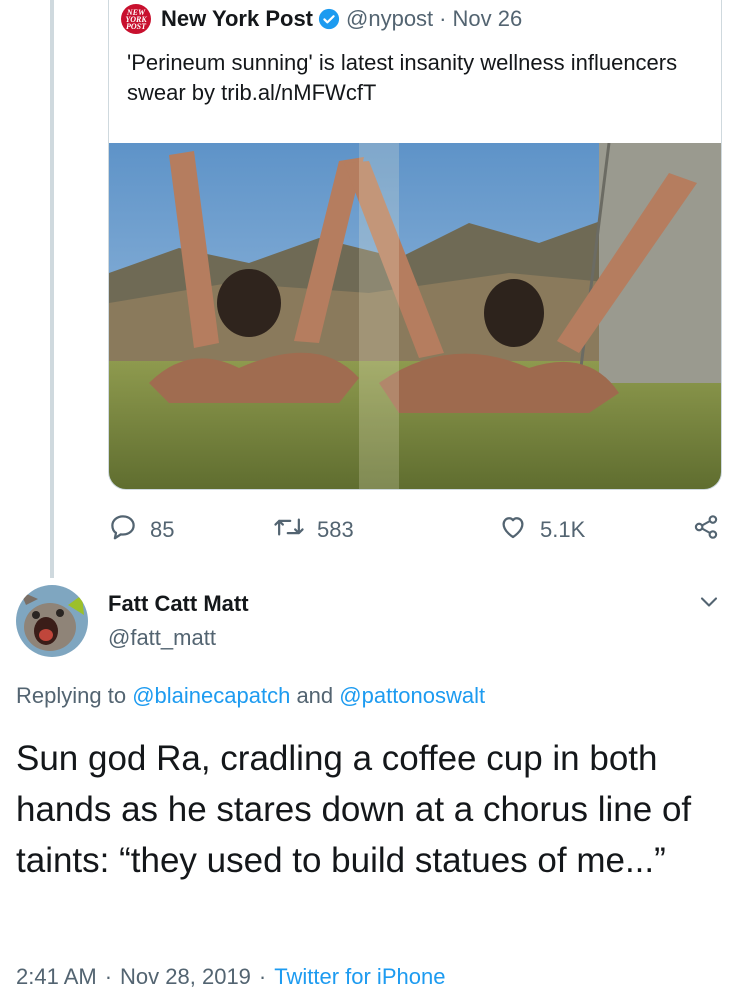 The image size is (750, 1007). What do you see at coordinates (519, 530) in the screenshot?
I see `heart-icon` at bounding box center [519, 530].